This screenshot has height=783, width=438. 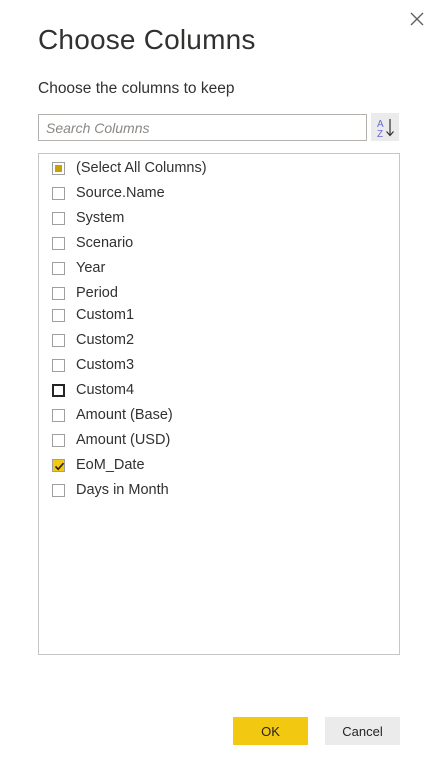 I want to click on column-item-year: Year, so click(x=78, y=268).